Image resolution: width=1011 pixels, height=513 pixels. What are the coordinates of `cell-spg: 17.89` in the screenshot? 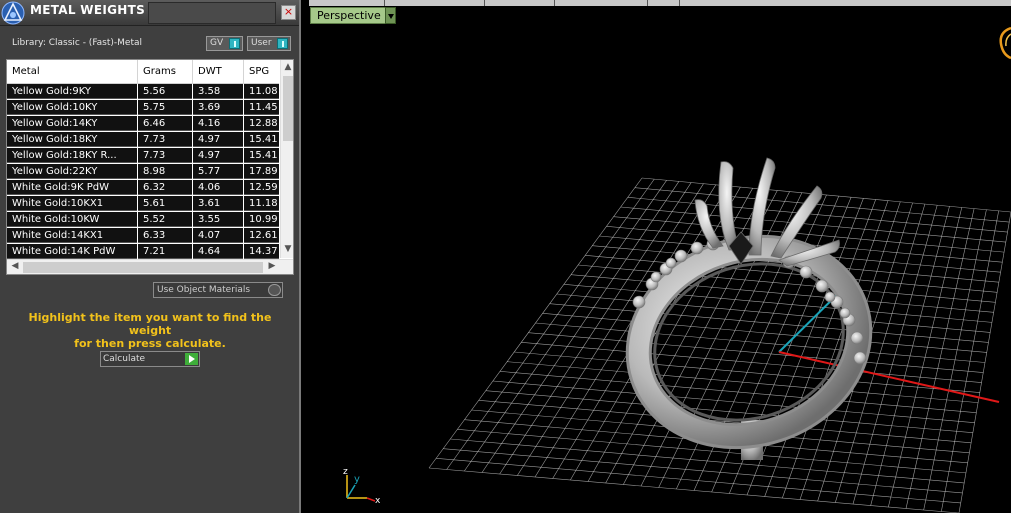 It's located at (263, 171).